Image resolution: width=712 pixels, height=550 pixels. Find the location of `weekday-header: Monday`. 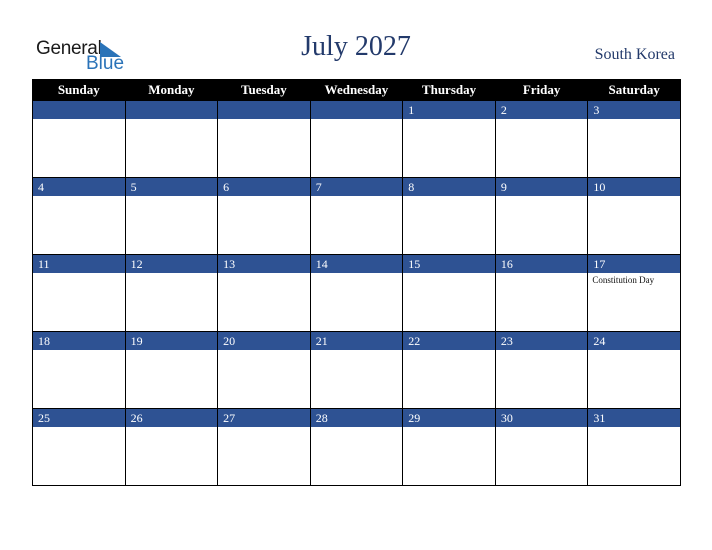

weekday-header: Monday is located at coordinates (171, 90).